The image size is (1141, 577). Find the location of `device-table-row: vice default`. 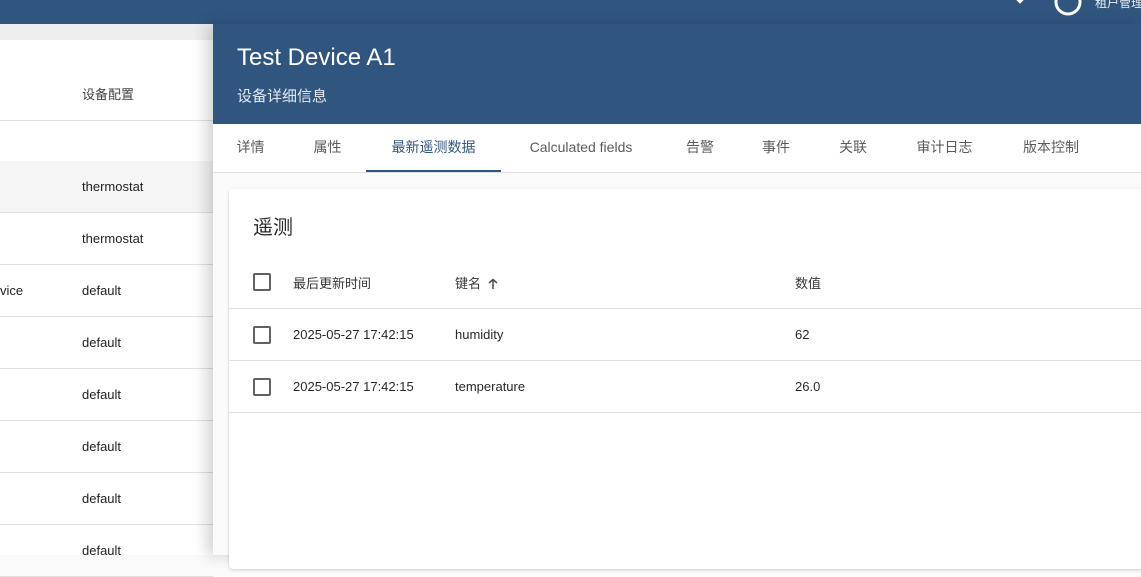

device-table-row: vice default is located at coordinates (106, 291).